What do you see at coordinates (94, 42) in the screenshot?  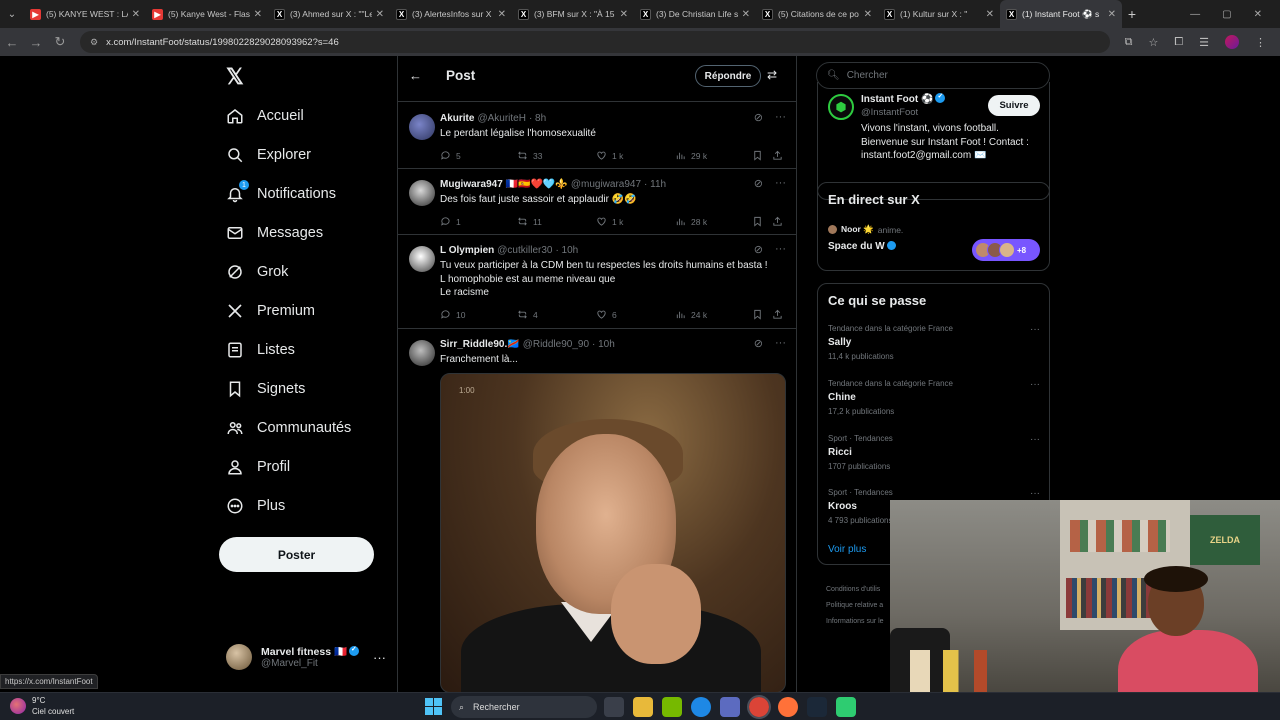 I see `site-info-icon: ⚙` at bounding box center [94, 42].